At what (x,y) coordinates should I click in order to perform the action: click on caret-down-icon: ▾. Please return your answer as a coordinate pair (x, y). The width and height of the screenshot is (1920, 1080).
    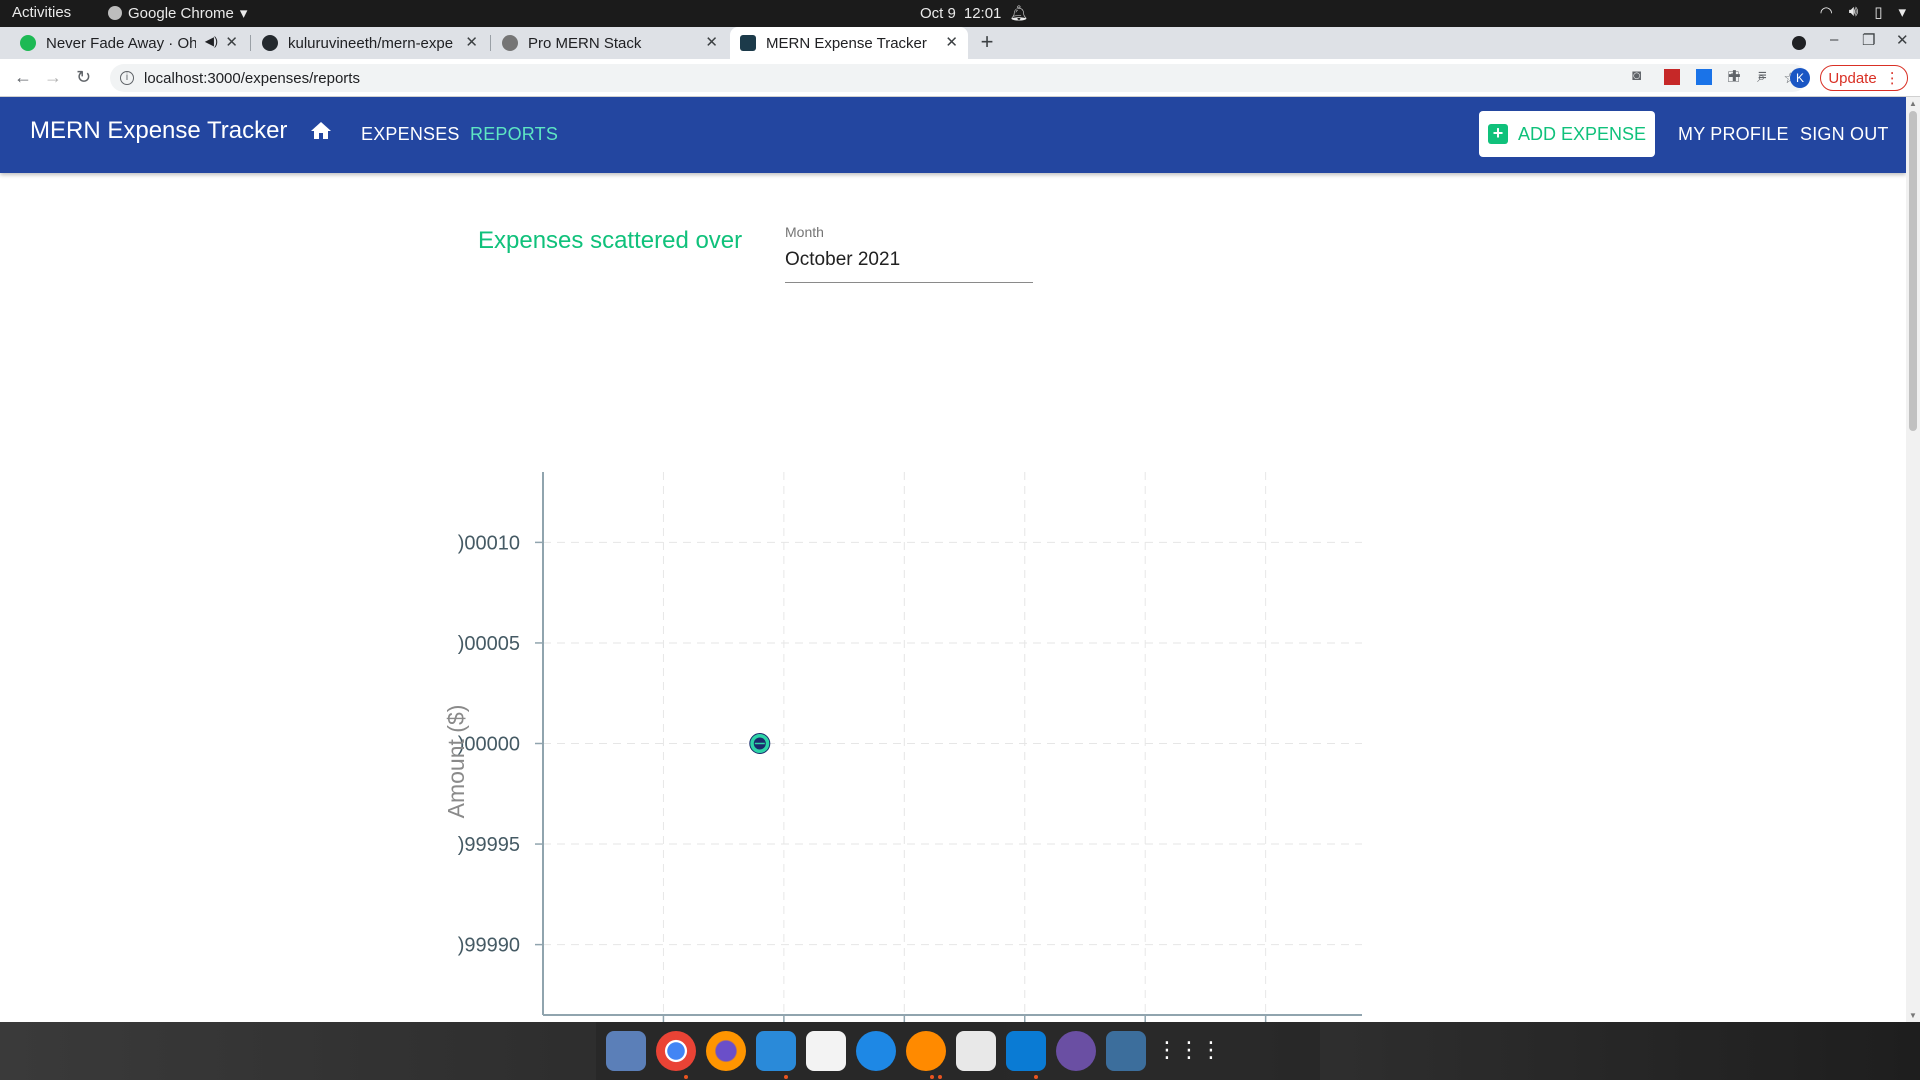
    Looking at the image, I should click on (243, 13).